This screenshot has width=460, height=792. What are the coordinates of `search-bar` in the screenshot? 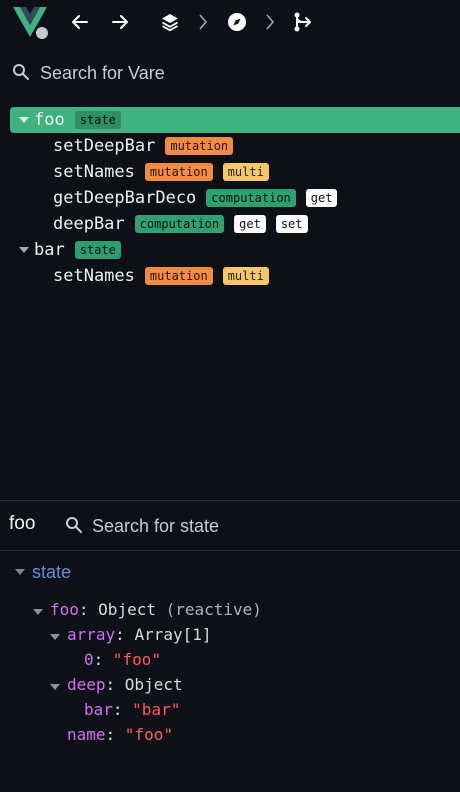 It's located at (230, 73).